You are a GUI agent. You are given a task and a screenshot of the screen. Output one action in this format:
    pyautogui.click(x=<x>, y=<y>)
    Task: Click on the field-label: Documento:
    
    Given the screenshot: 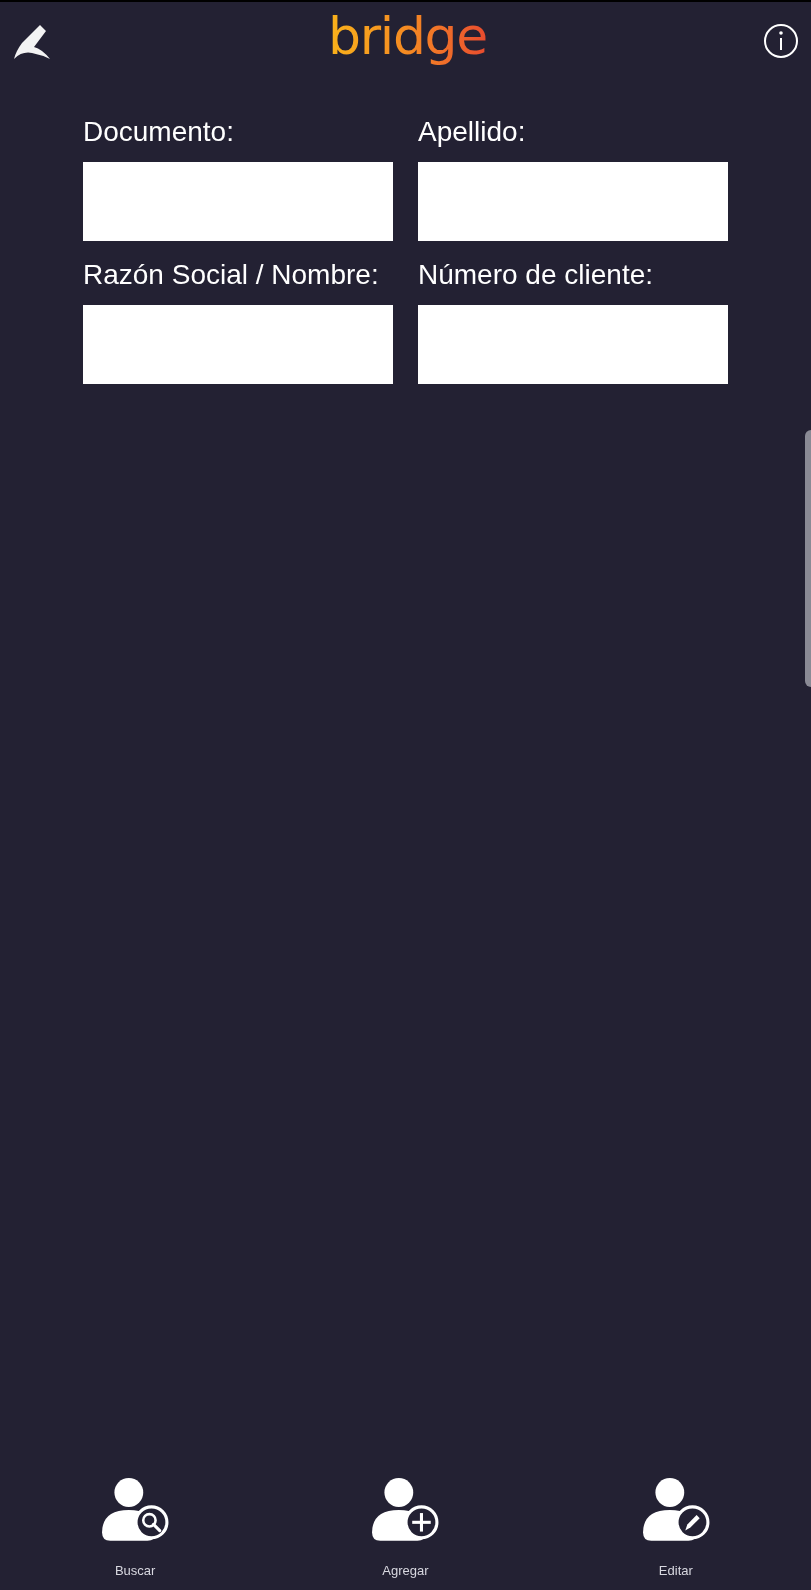 What is the action you would take?
    pyautogui.click(x=159, y=132)
    